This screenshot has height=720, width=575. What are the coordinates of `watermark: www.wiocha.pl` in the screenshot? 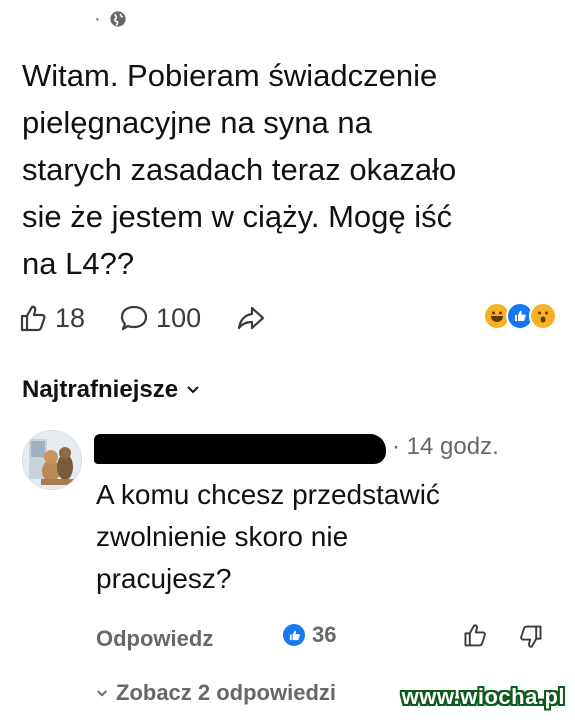 It's located at (483, 696).